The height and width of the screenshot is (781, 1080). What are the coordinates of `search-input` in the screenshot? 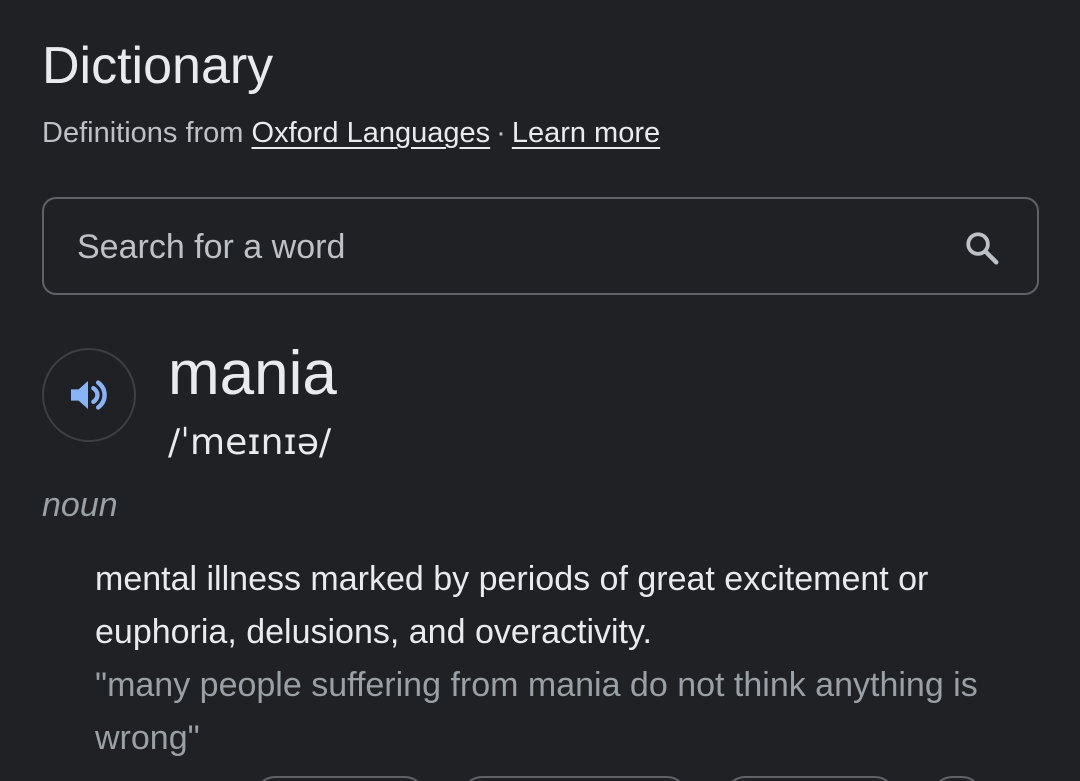 It's located at (507, 247).